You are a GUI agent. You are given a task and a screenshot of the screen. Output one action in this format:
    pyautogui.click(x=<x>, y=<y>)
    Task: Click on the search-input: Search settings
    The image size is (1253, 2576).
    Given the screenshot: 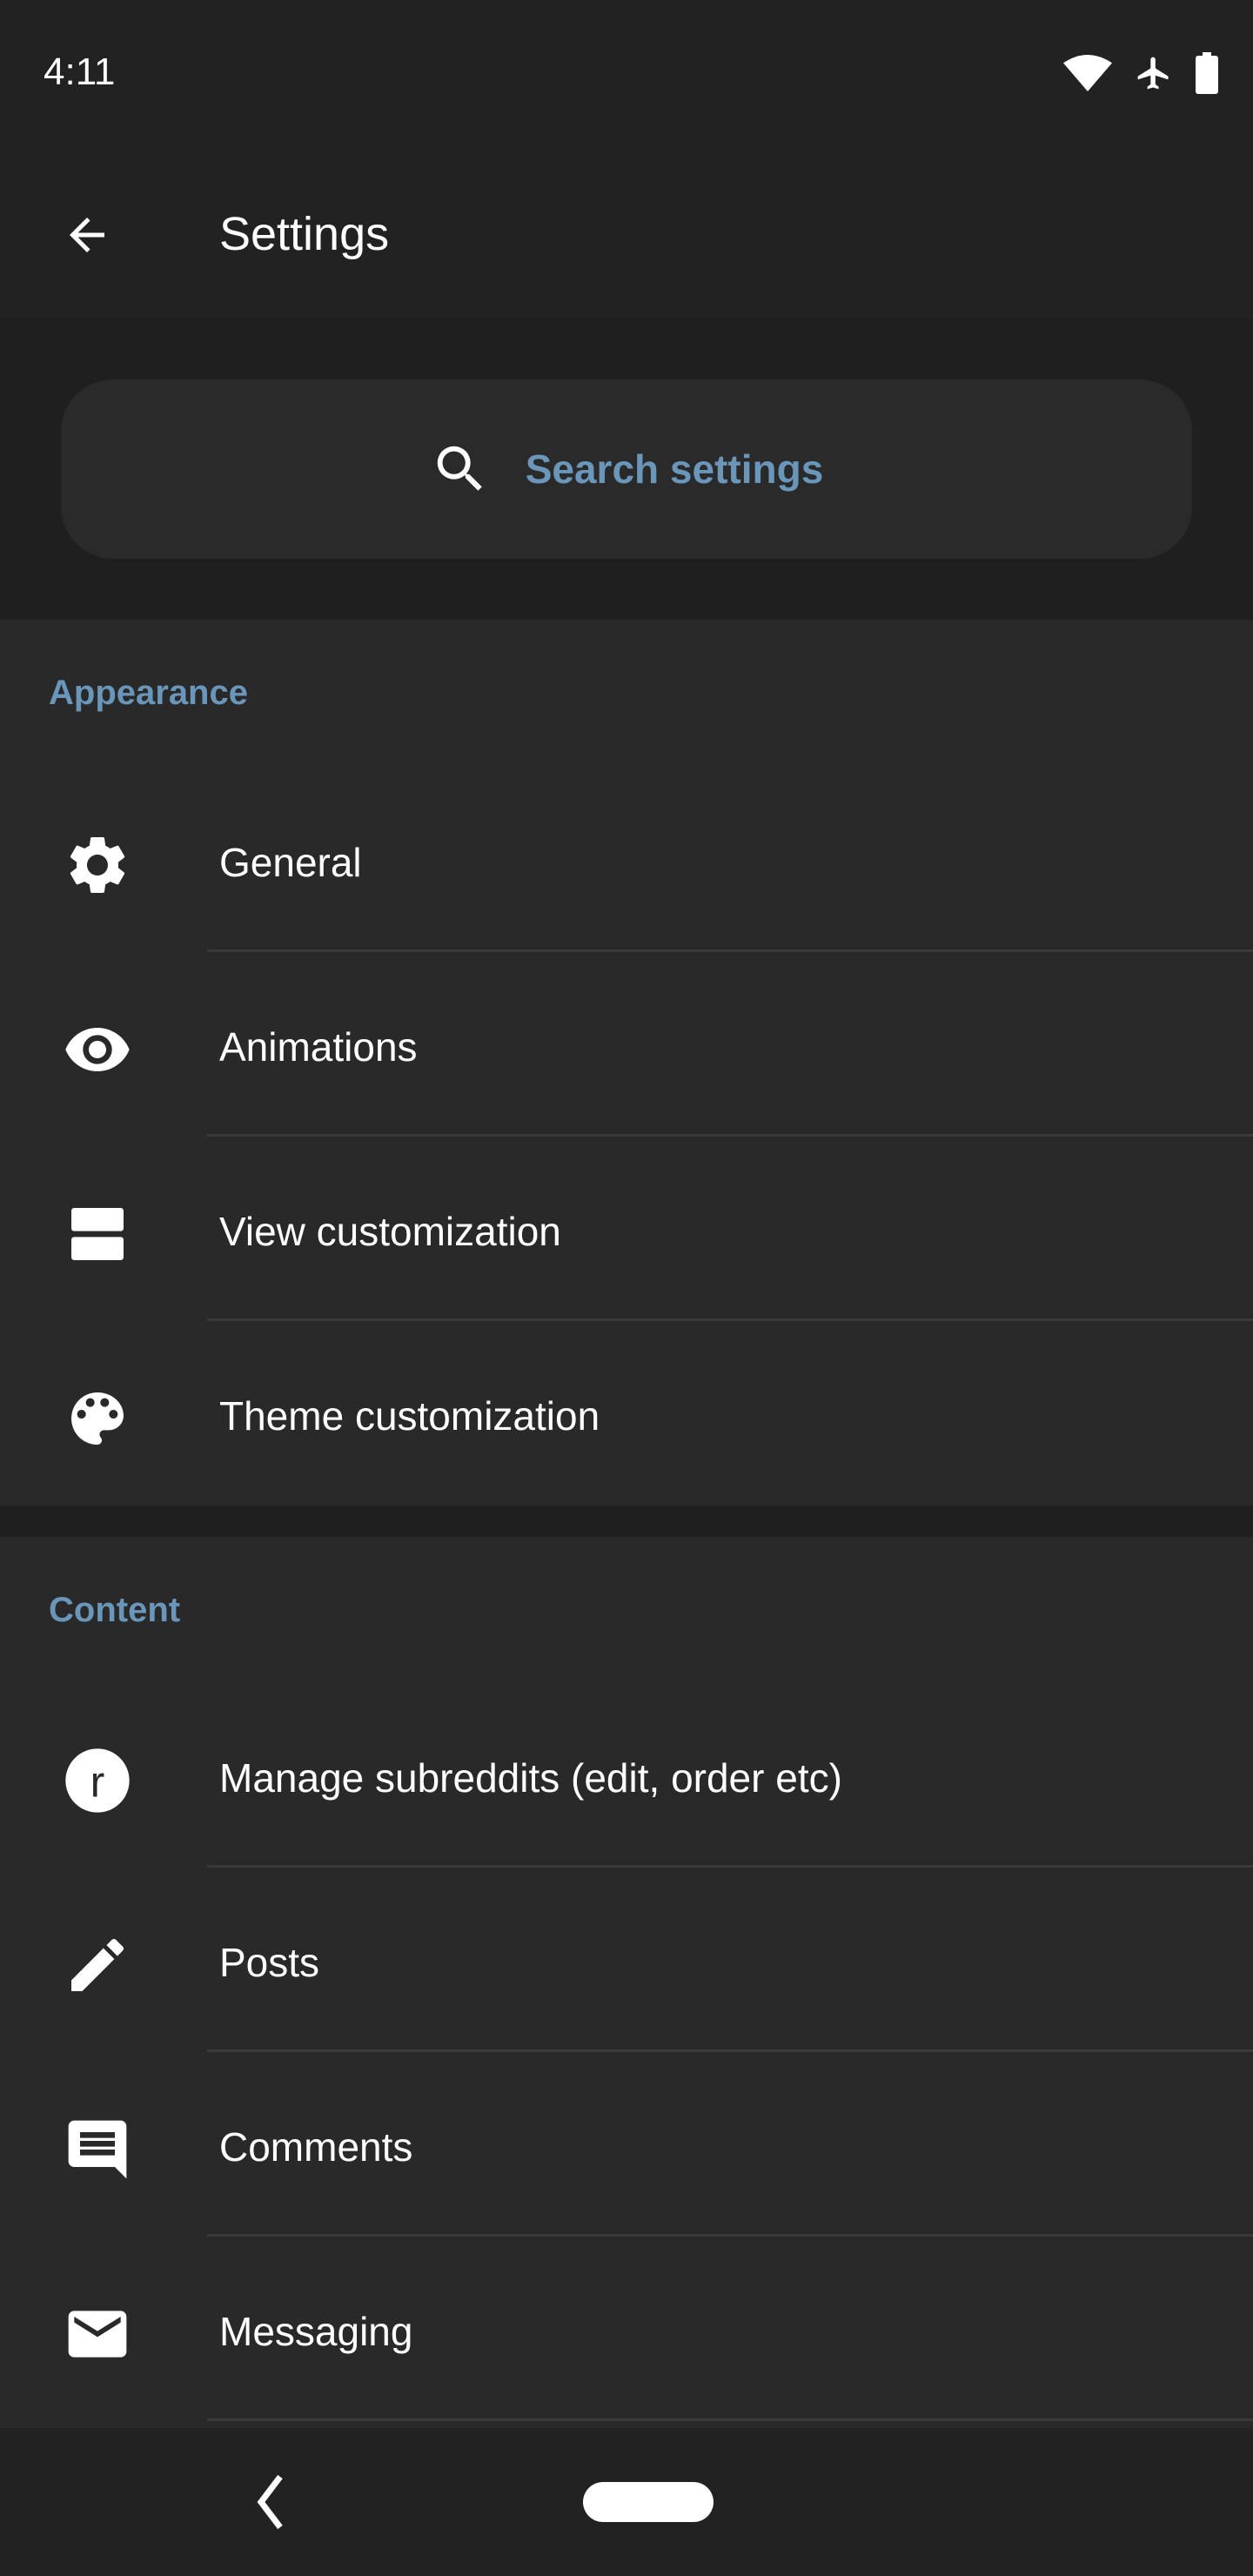 What is the action you would take?
    pyautogui.click(x=626, y=469)
    